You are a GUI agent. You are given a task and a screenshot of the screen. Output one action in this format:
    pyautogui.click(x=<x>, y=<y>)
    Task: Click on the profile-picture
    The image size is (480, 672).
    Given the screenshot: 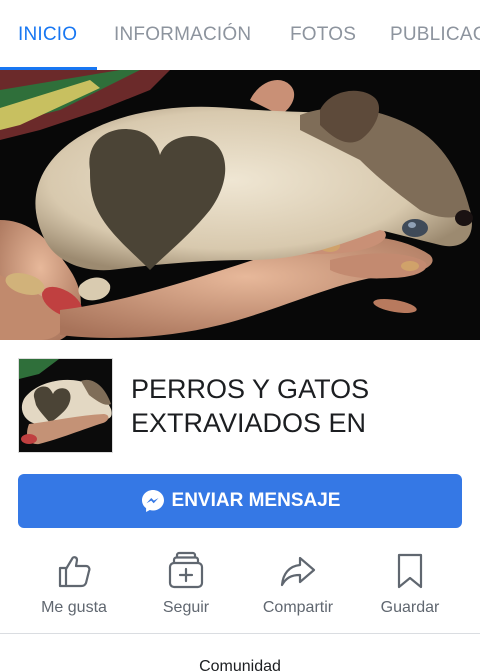 What is the action you would take?
    pyautogui.click(x=65, y=405)
    